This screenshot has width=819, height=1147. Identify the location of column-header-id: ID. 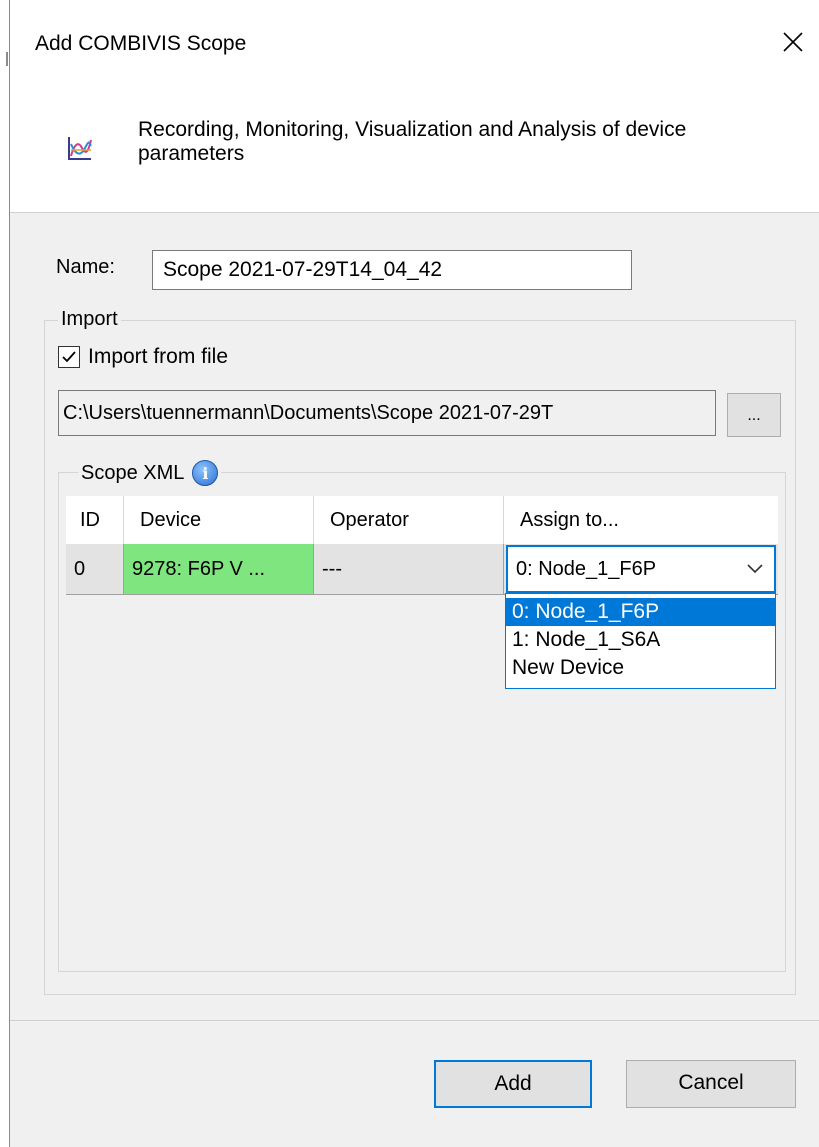
(95, 520).